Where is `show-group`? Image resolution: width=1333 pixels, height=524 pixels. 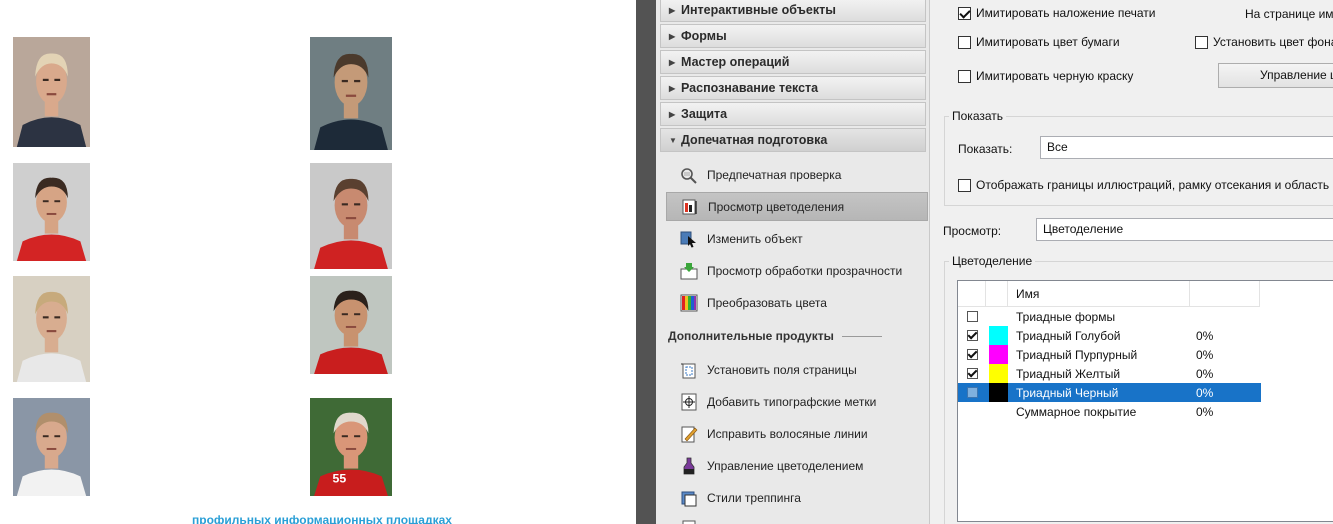 show-group is located at coordinates (1138, 161).